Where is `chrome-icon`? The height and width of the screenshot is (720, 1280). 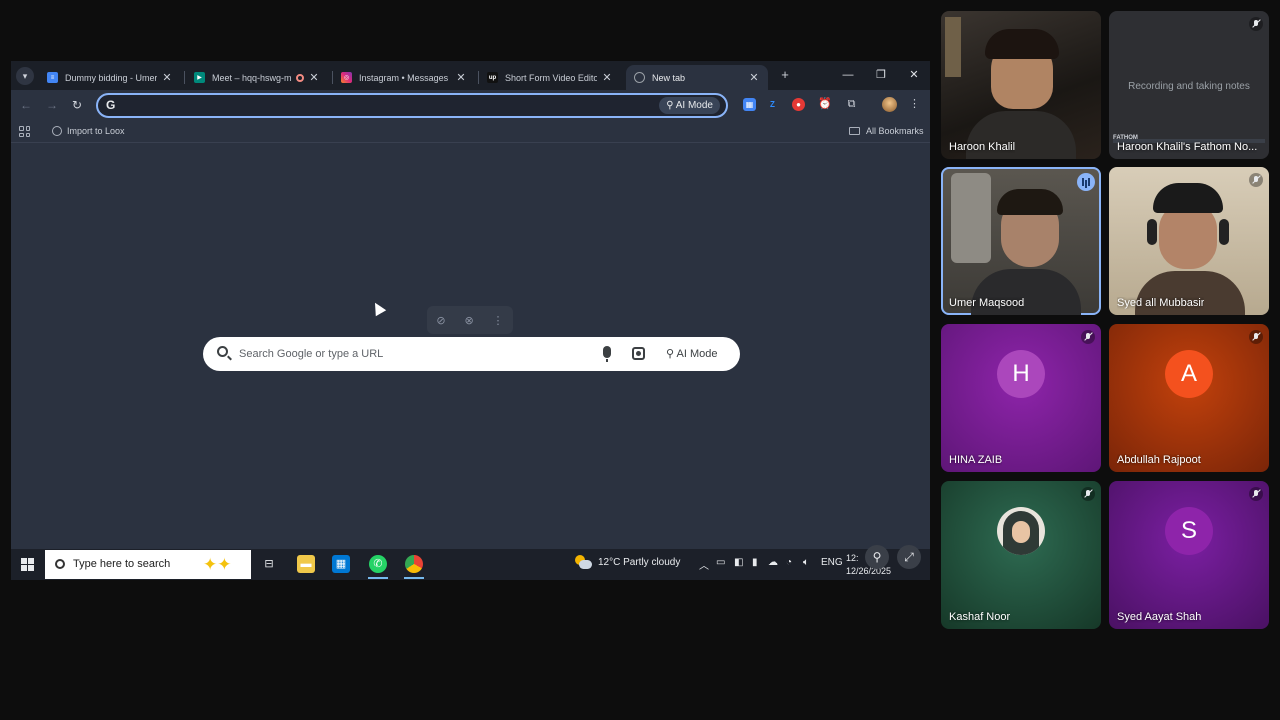
chrome-icon is located at coordinates (639, 77).